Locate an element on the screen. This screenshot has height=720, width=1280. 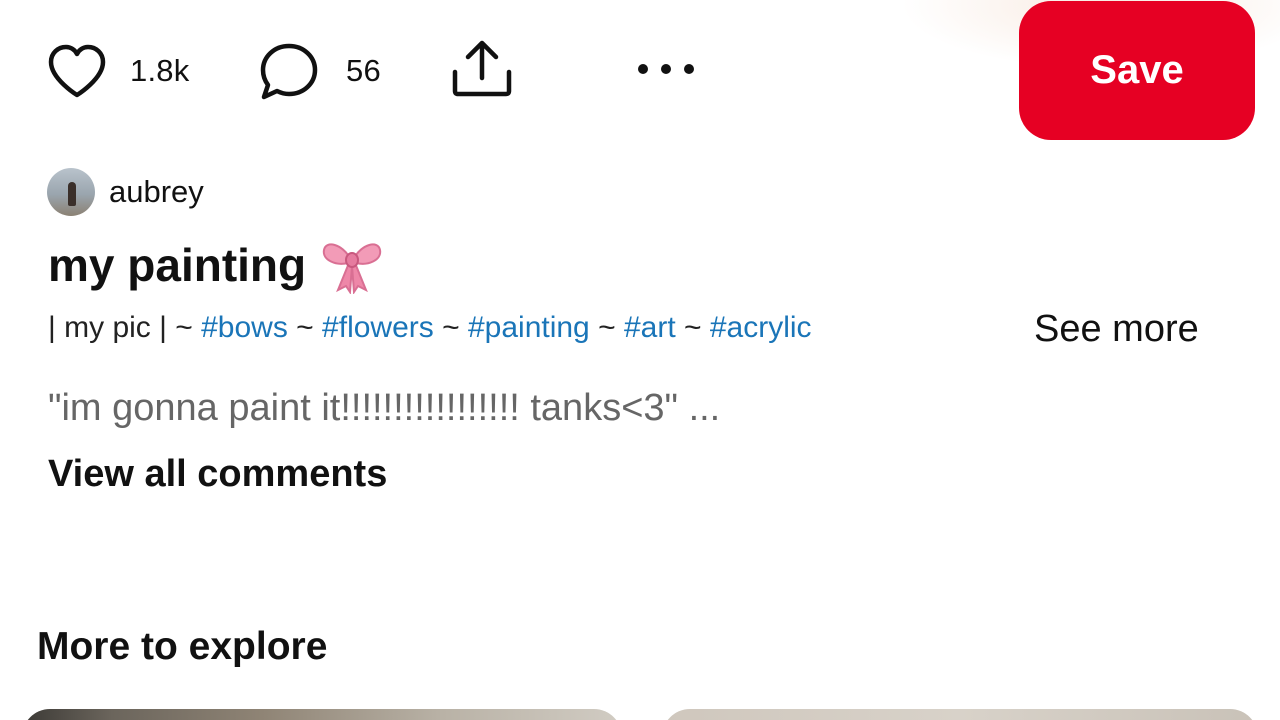
comment-action: 56 is located at coordinates (319, 71).